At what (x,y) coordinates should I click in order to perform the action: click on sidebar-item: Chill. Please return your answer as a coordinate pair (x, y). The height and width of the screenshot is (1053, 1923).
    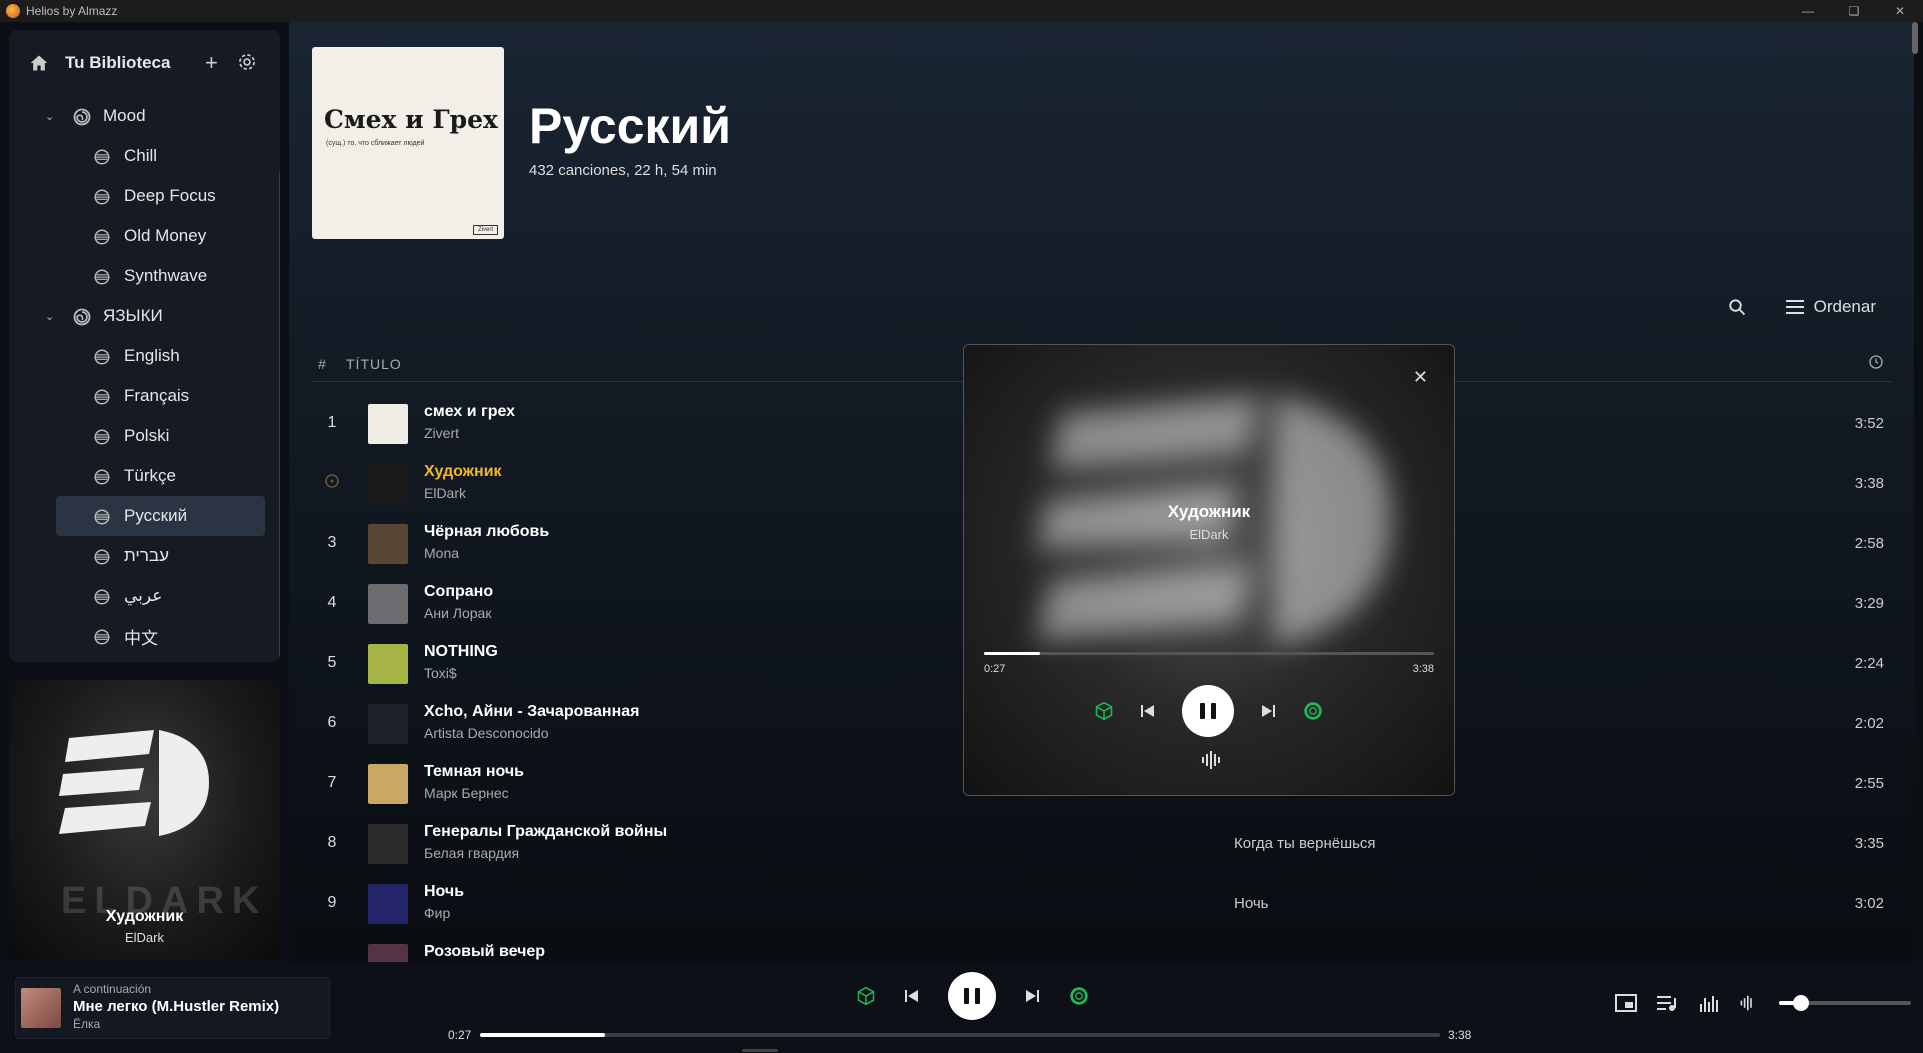
    Looking at the image, I should click on (160, 156).